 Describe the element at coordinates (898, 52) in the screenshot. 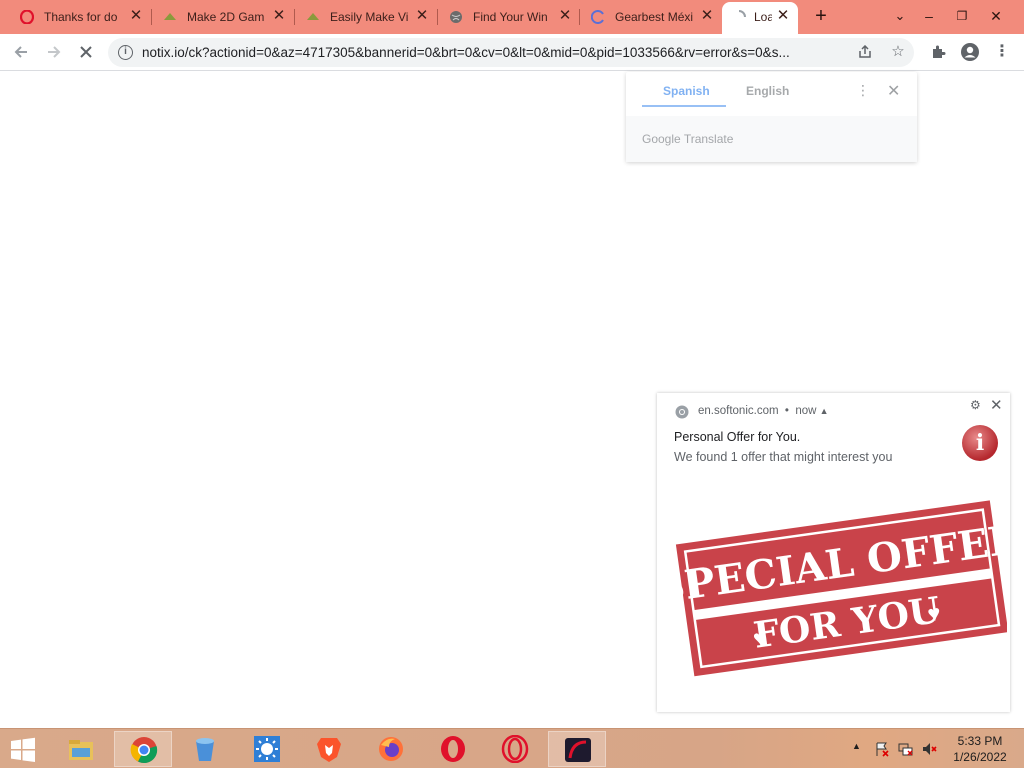

I see `bookmark-star-icon: ☆` at that location.